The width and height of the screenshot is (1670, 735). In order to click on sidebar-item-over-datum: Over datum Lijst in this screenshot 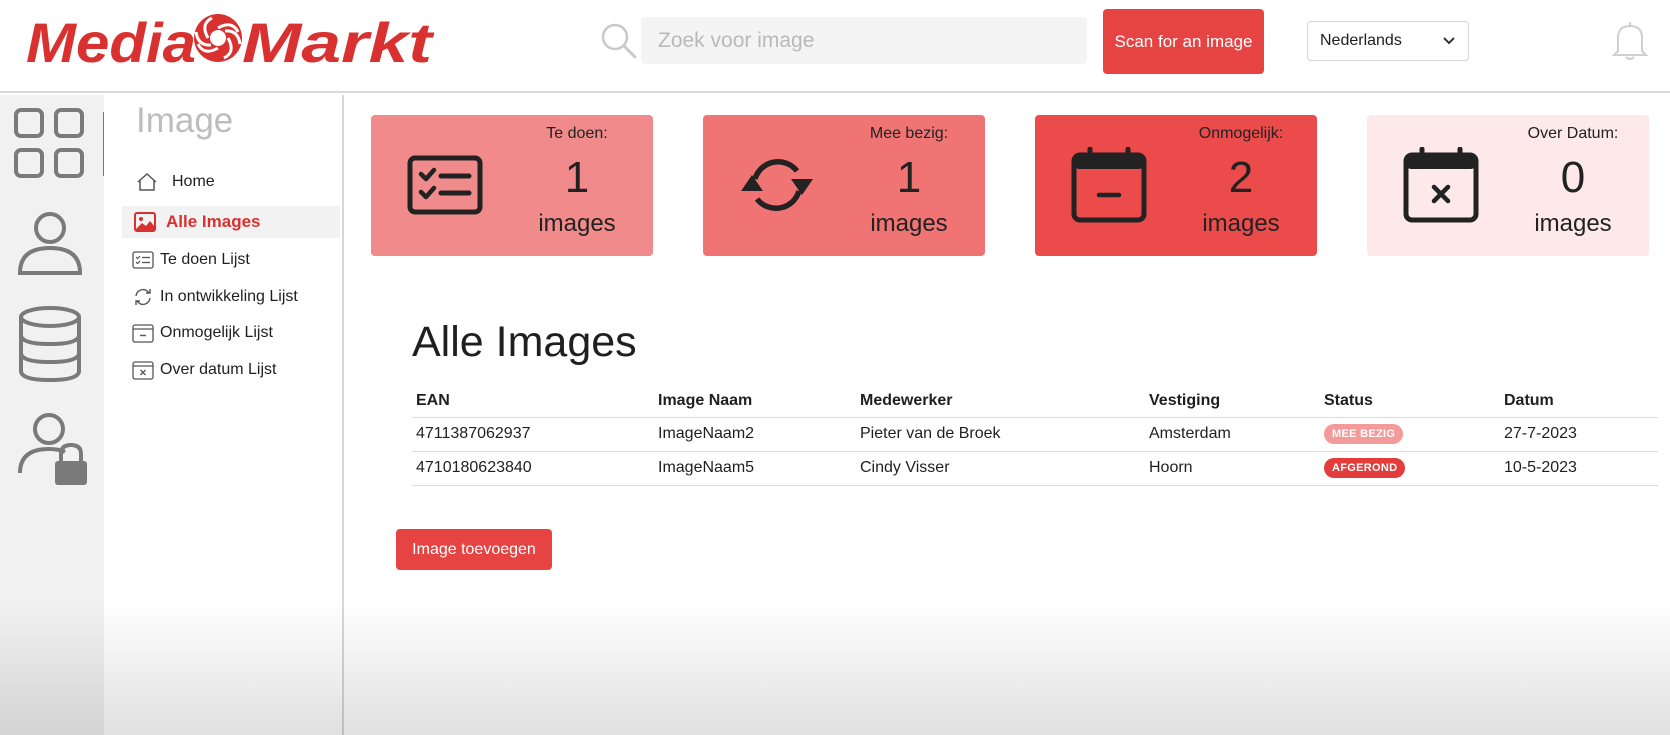, I will do `click(231, 370)`.